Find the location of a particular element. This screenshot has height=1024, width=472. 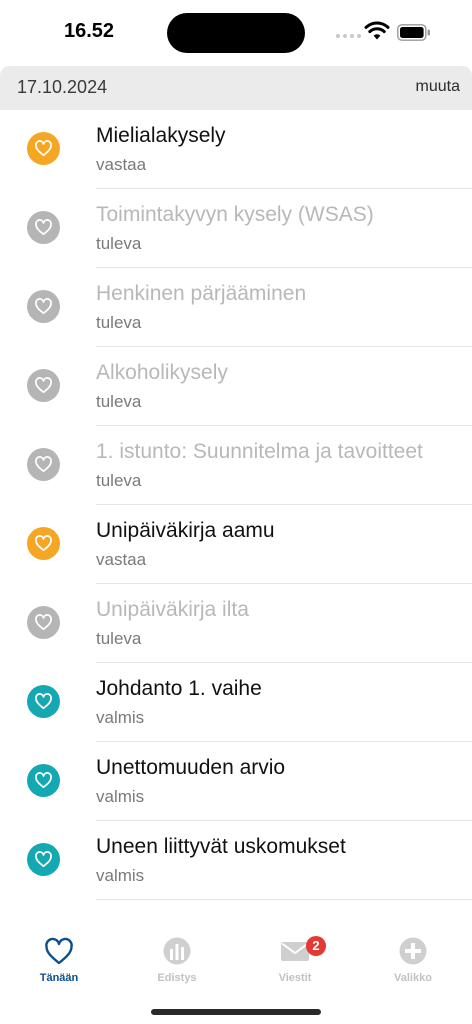

tab-progress: Edistys is located at coordinates (177, 960).